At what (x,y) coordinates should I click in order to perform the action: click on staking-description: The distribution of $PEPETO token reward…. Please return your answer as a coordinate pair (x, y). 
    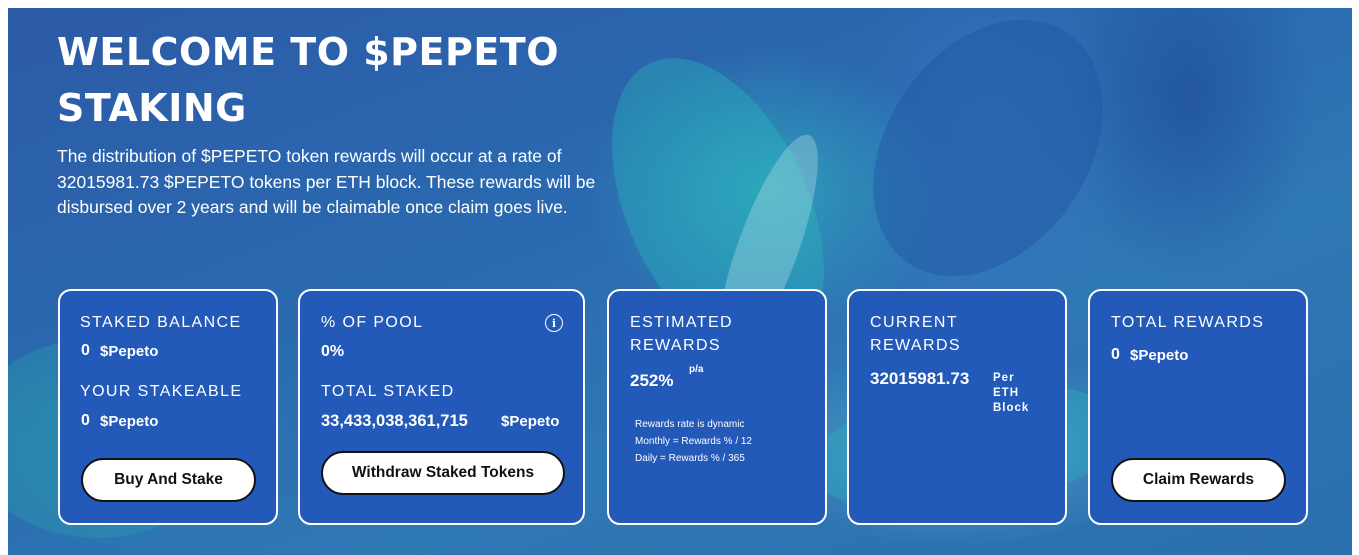
    Looking at the image, I should click on (326, 181).